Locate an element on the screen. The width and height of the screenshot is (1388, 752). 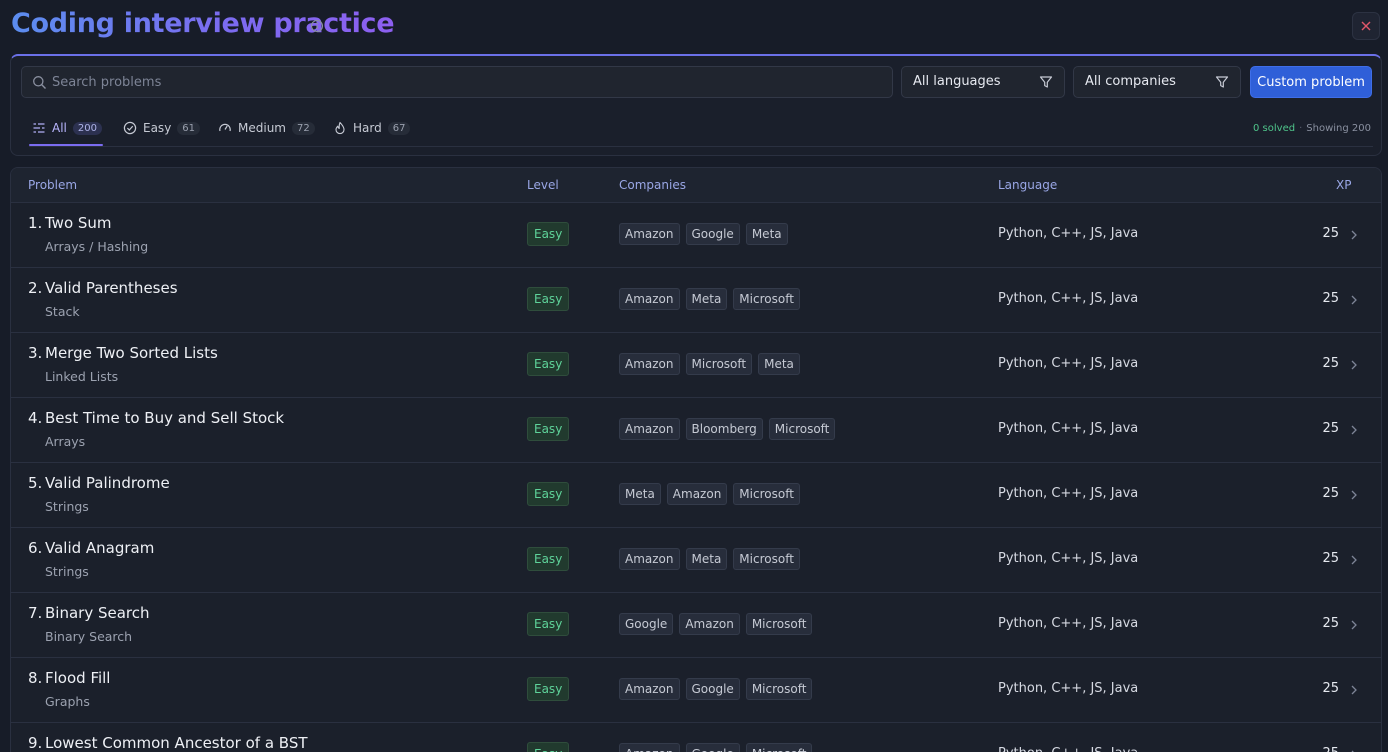
column-header-companies: Companies is located at coordinates (652, 185).